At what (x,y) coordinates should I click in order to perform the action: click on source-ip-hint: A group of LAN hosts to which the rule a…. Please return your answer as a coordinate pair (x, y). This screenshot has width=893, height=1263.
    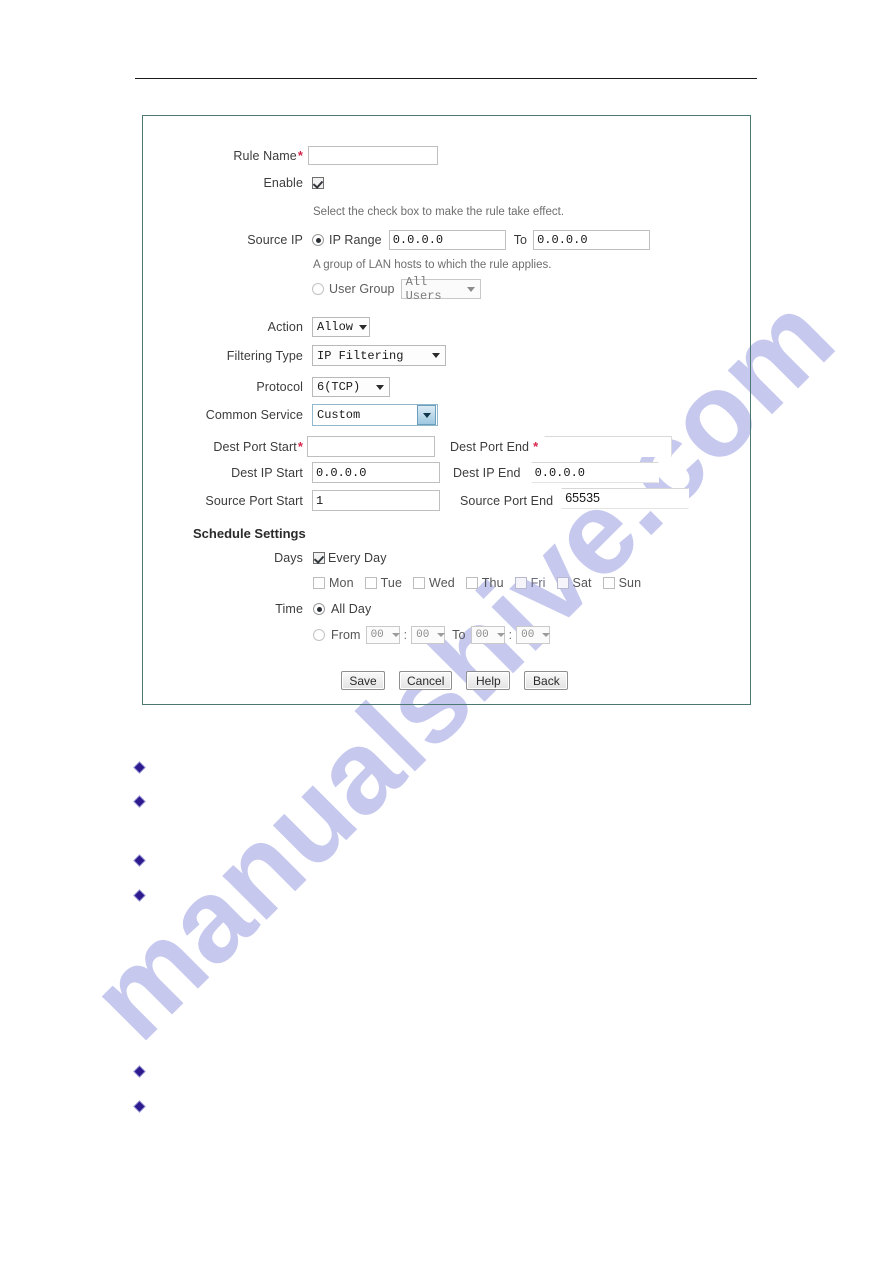
    Looking at the image, I should click on (432, 265).